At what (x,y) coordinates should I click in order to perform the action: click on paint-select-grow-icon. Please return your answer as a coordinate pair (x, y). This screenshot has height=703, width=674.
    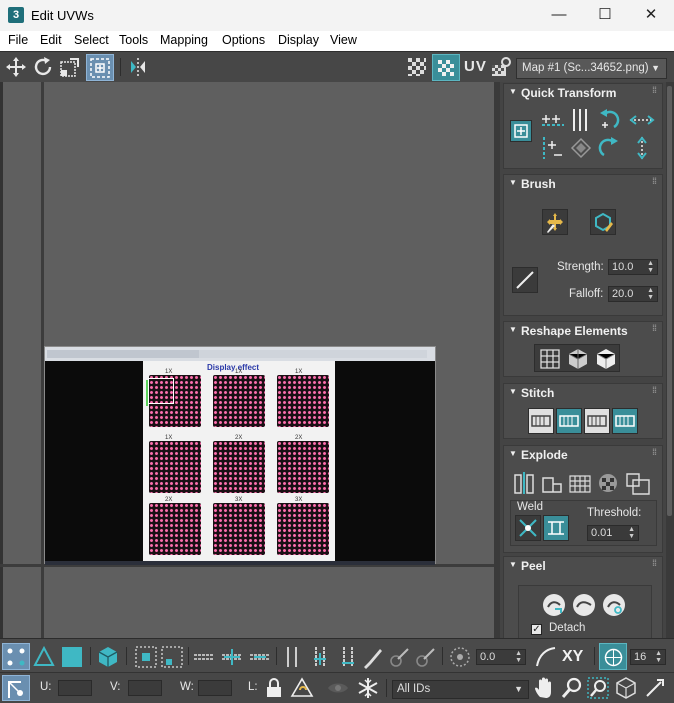
    Looking at the image, I should click on (400, 657).